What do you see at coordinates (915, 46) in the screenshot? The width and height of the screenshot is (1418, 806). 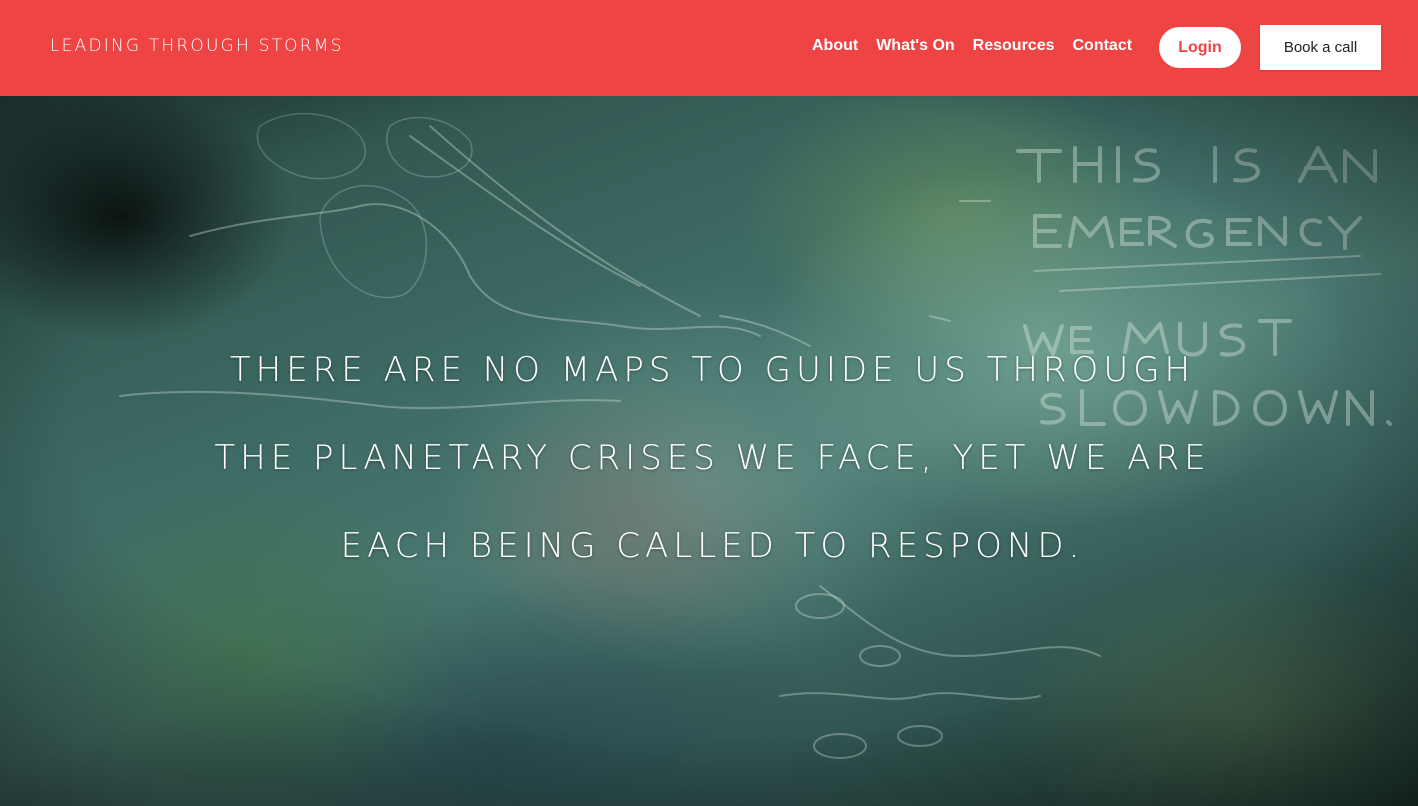 I see `nav-whats-on: What's On` at bounding box center [915, 46].